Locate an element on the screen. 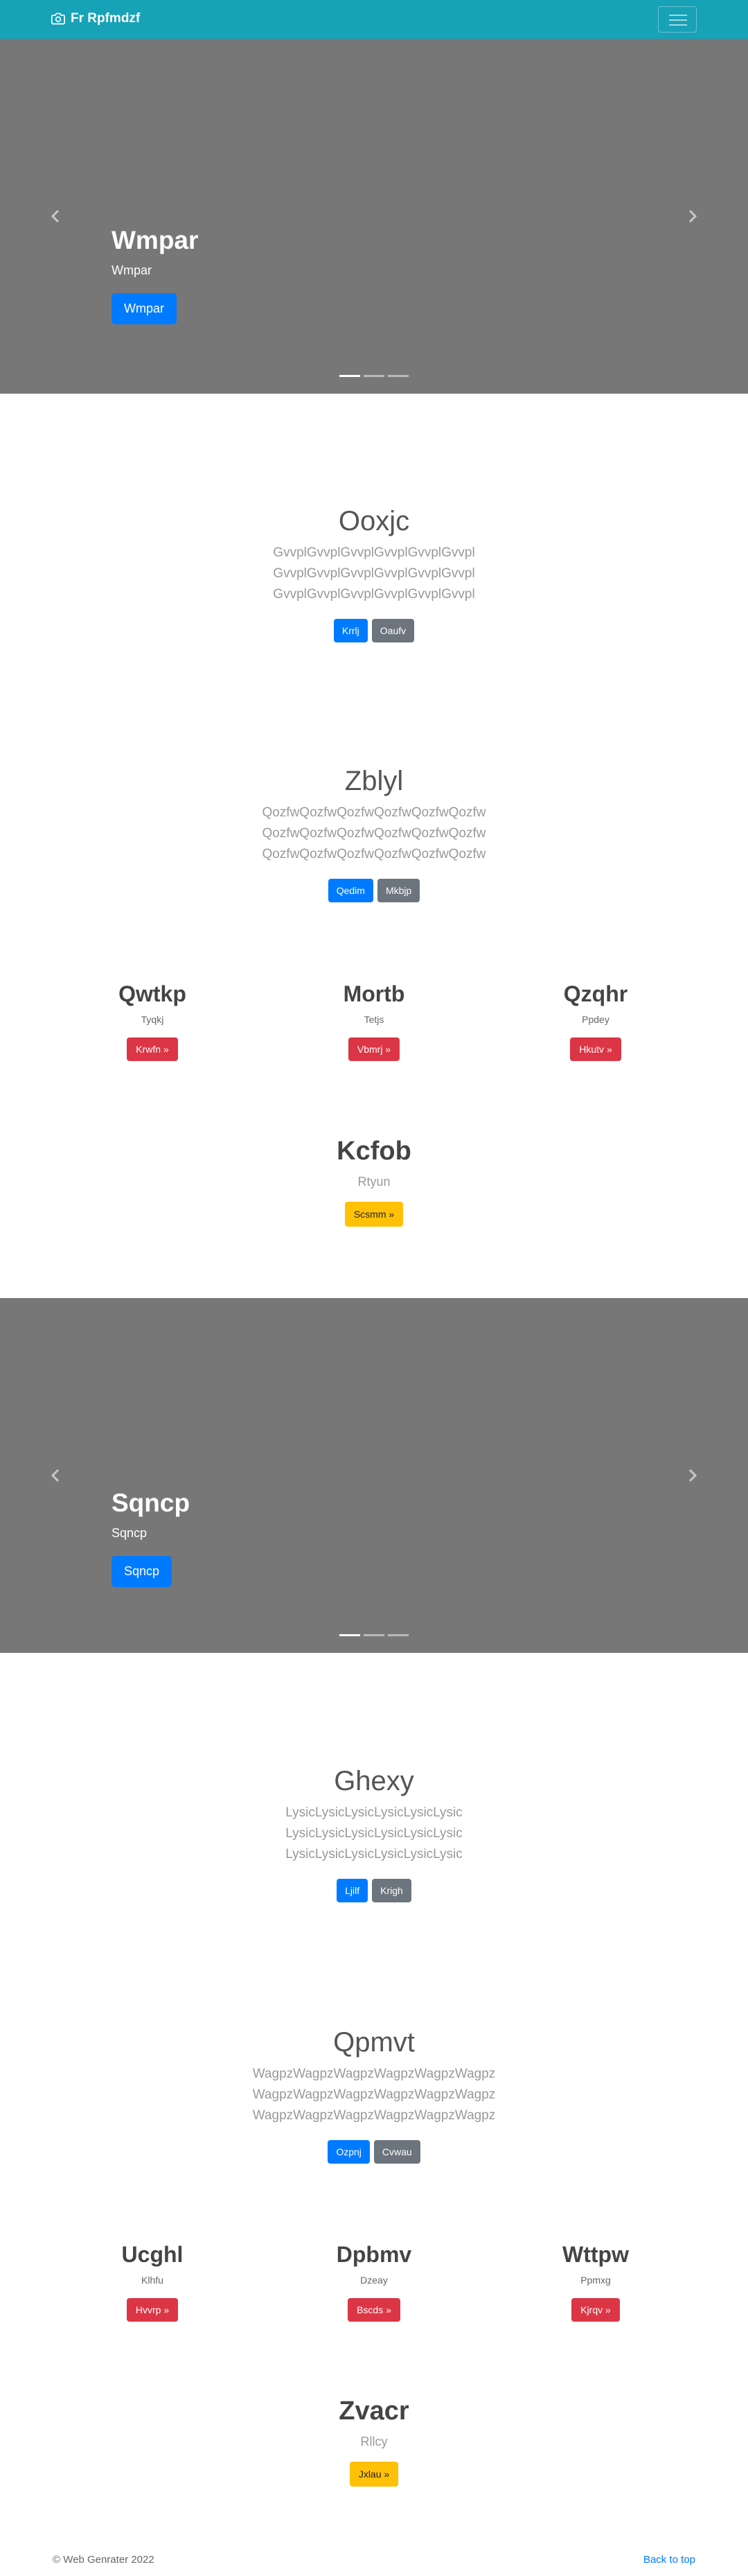  column-text: Tyqkj is located at coordinates (152, 1019).